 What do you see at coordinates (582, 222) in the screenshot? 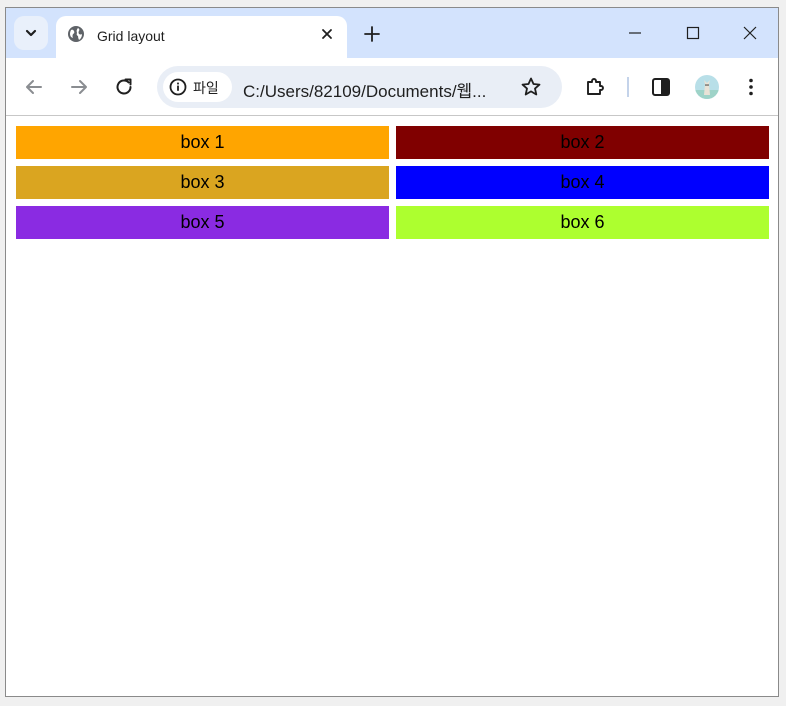
I see `grid-box-6: box 6` at bounding box center [582, 222].